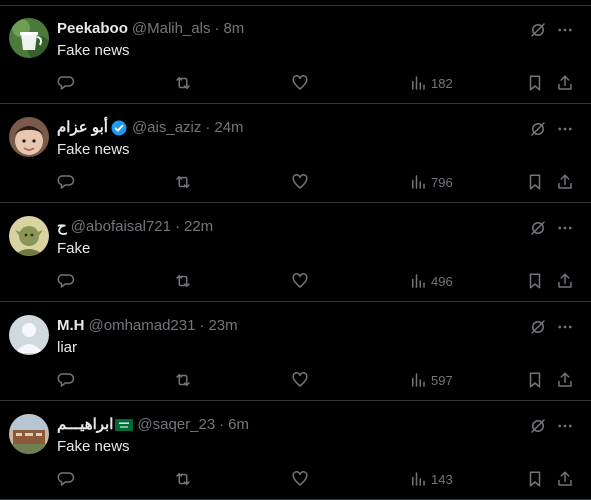 Image resolution: width=591 pixels, height=500 pixels. What do you see at coordinates (71, 326) in the screenshot?
I see `display-name: M.H` at bounding box center [71, 326].